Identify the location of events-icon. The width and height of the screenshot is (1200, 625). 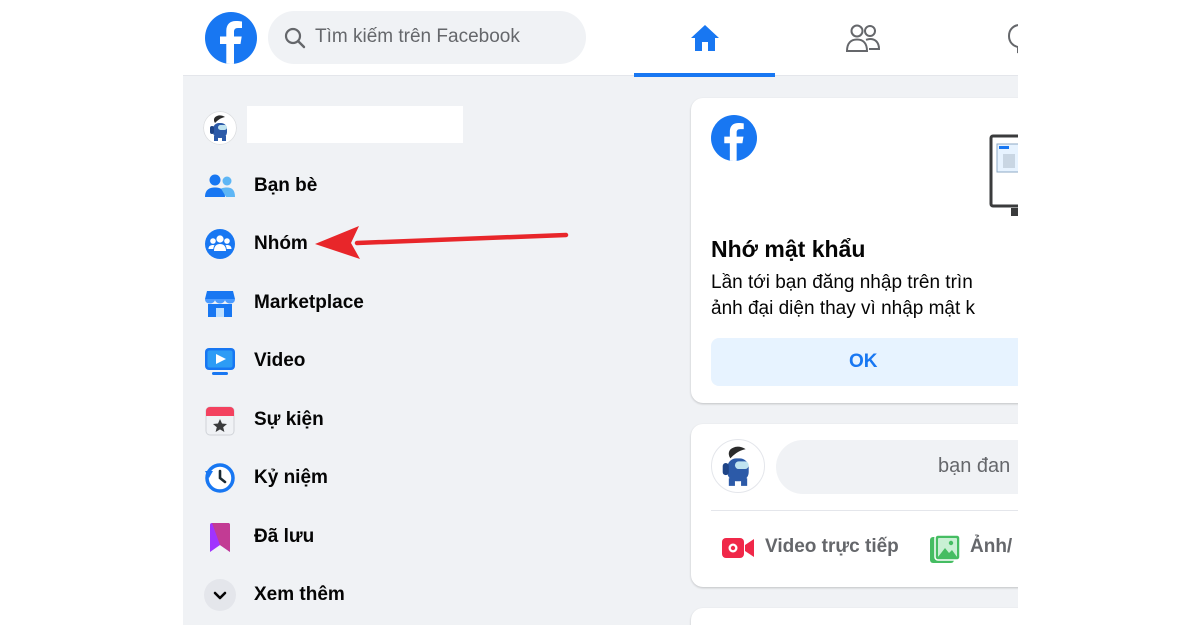
(220, 421).